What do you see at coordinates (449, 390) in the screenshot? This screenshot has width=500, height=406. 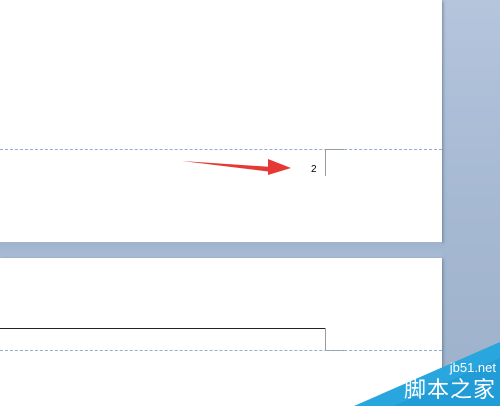 I see `watermark-site-name: 脚本之家` at bounding box center [449, 390].